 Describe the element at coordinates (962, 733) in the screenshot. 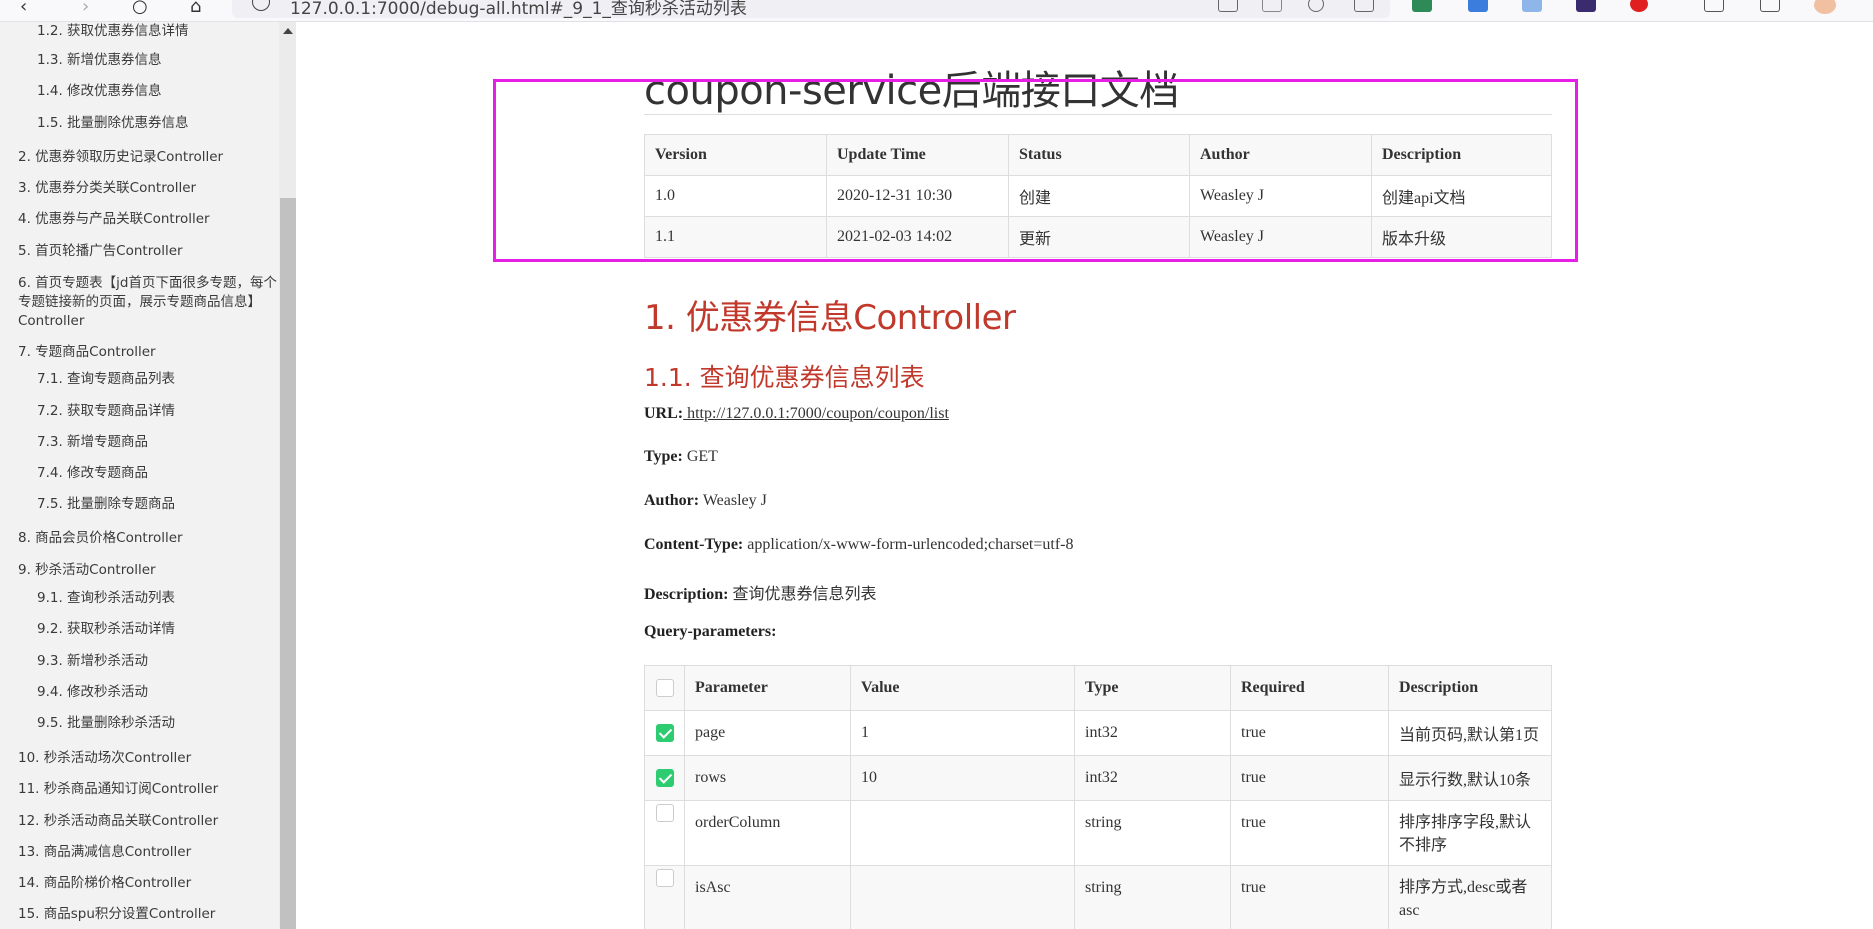

I see `param-value-input: 1` at that location.